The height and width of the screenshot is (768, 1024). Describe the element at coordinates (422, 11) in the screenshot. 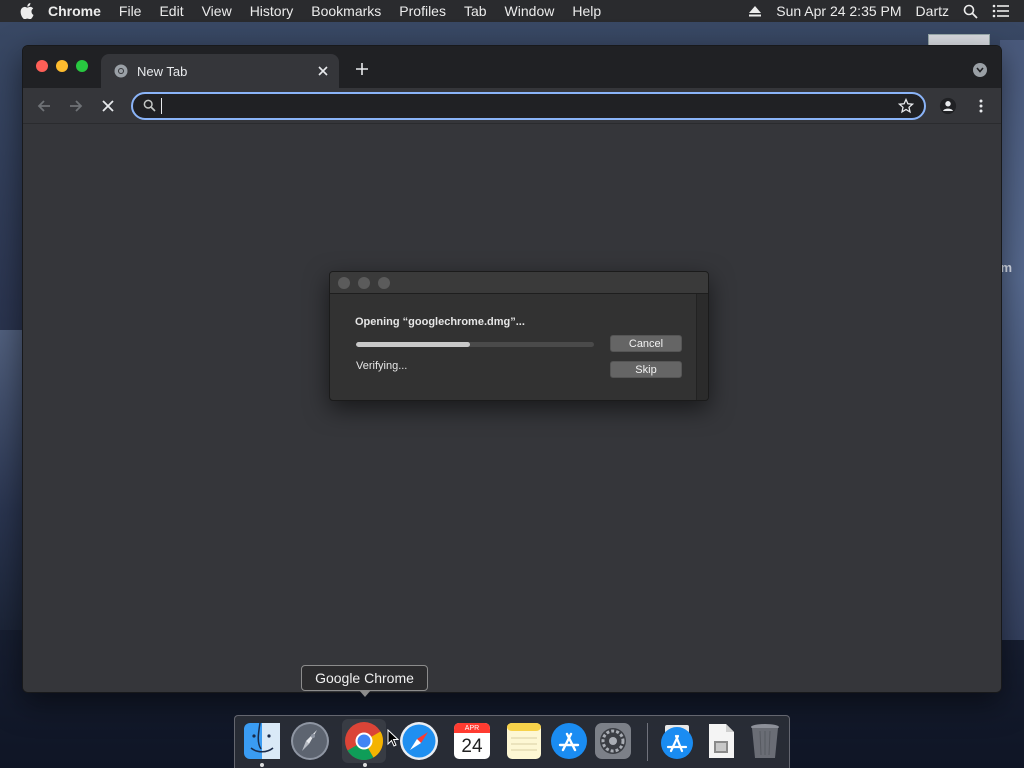

I see `menu-profiles: Profiles` at that location.